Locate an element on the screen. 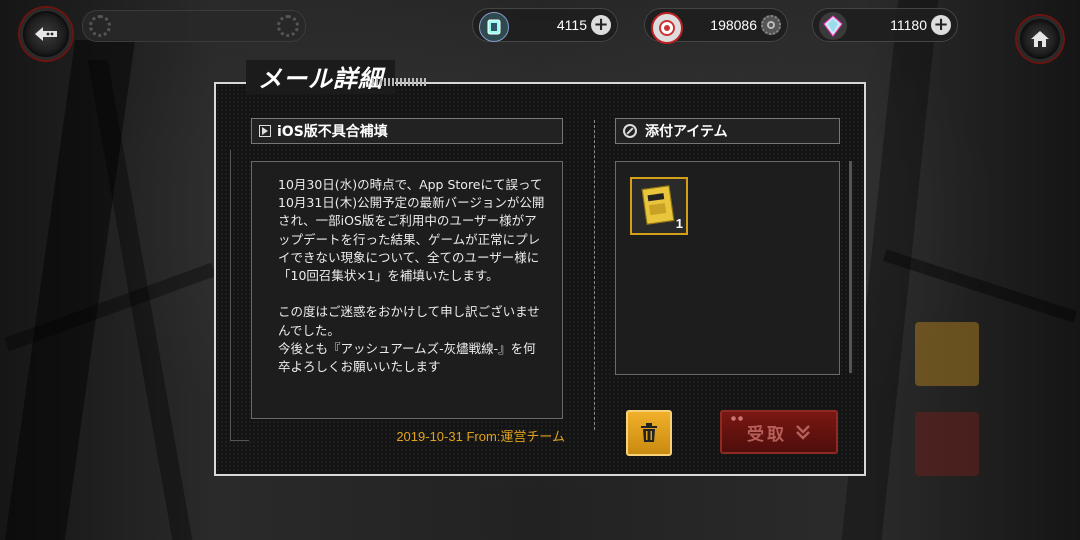  currency-diamond: 11180 + is located at coordinates (885, 25).